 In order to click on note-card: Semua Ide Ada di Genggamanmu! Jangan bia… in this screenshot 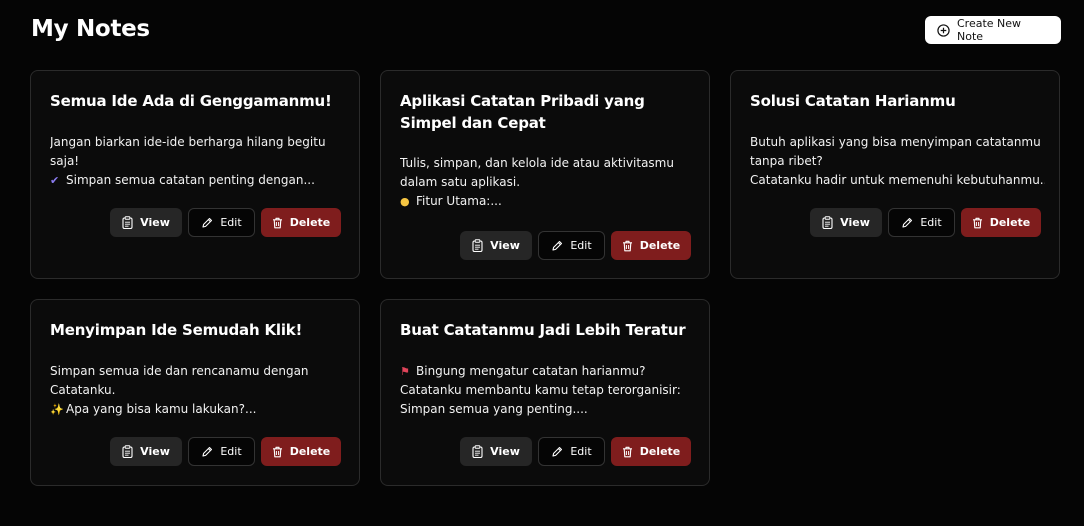, I will do `click(195, 174)`.